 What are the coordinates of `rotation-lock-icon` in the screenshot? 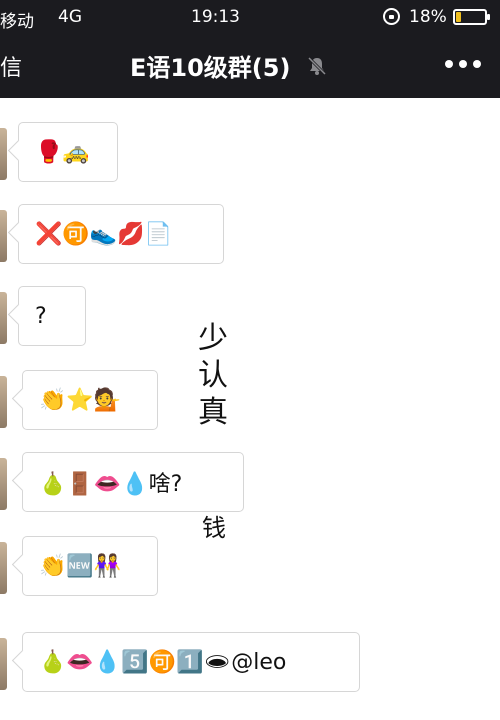 It's located at (391, 16).